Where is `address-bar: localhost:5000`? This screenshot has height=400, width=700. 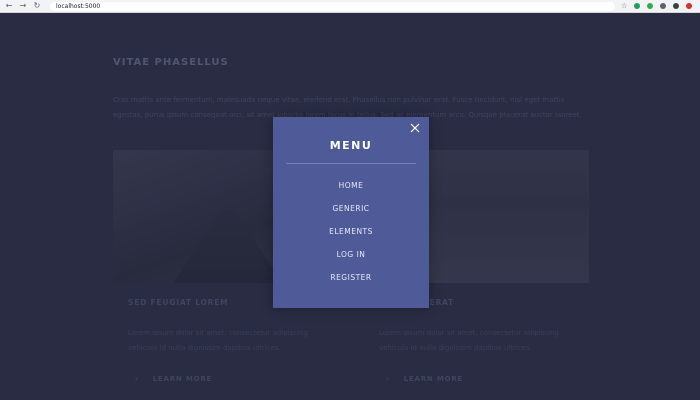 address-bar: localhost:5000 is located at coordinates (332, 6).